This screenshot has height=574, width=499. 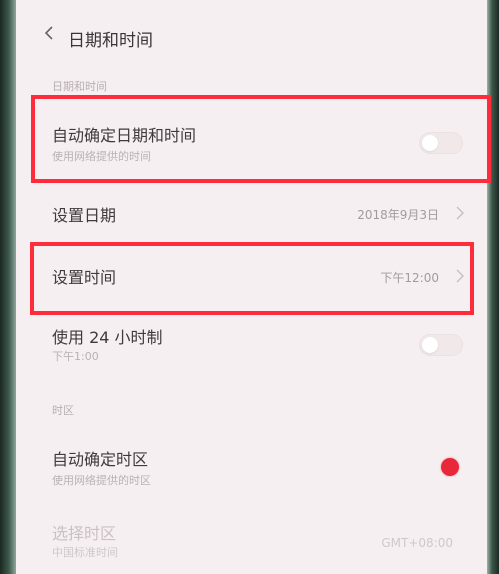 What do you see at coordinates (101, 480) in the screenshot?
I see `auto-timezone-subtitle: 使用网络提供的时区` at bounding box center [101, 480].